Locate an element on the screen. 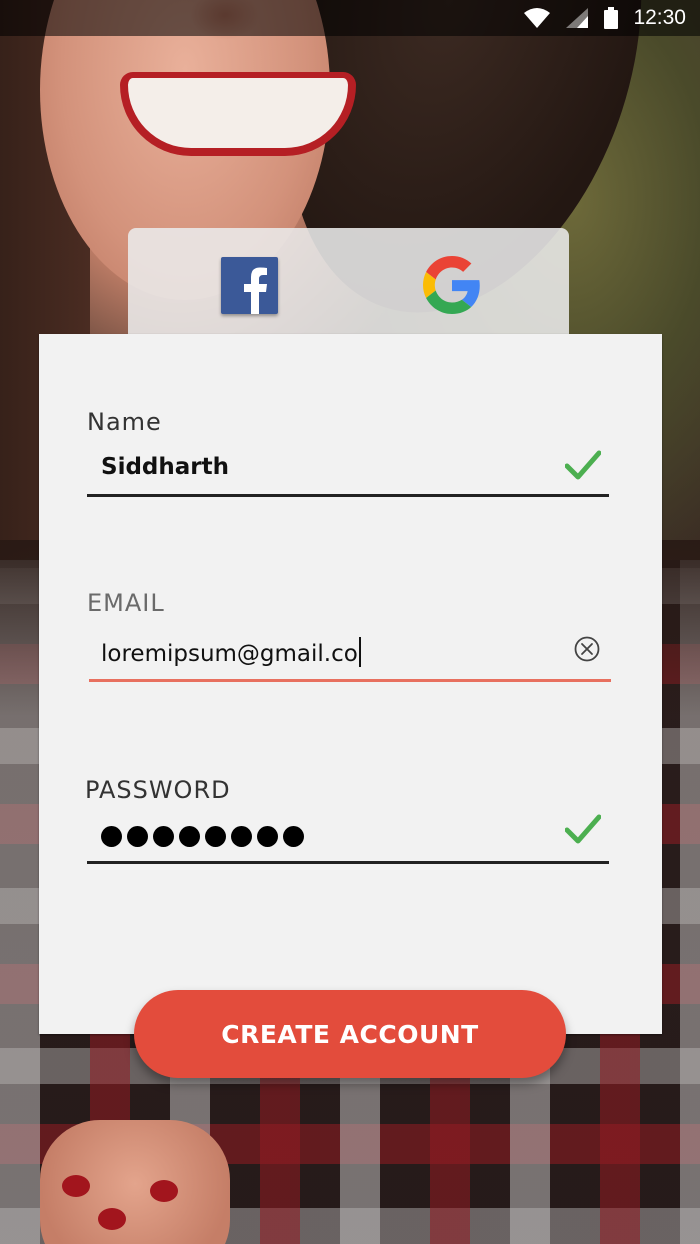 The width and height of the screenshot is (700, 1244). name-field: Name Siddharth is located at coordinates (348, 453).